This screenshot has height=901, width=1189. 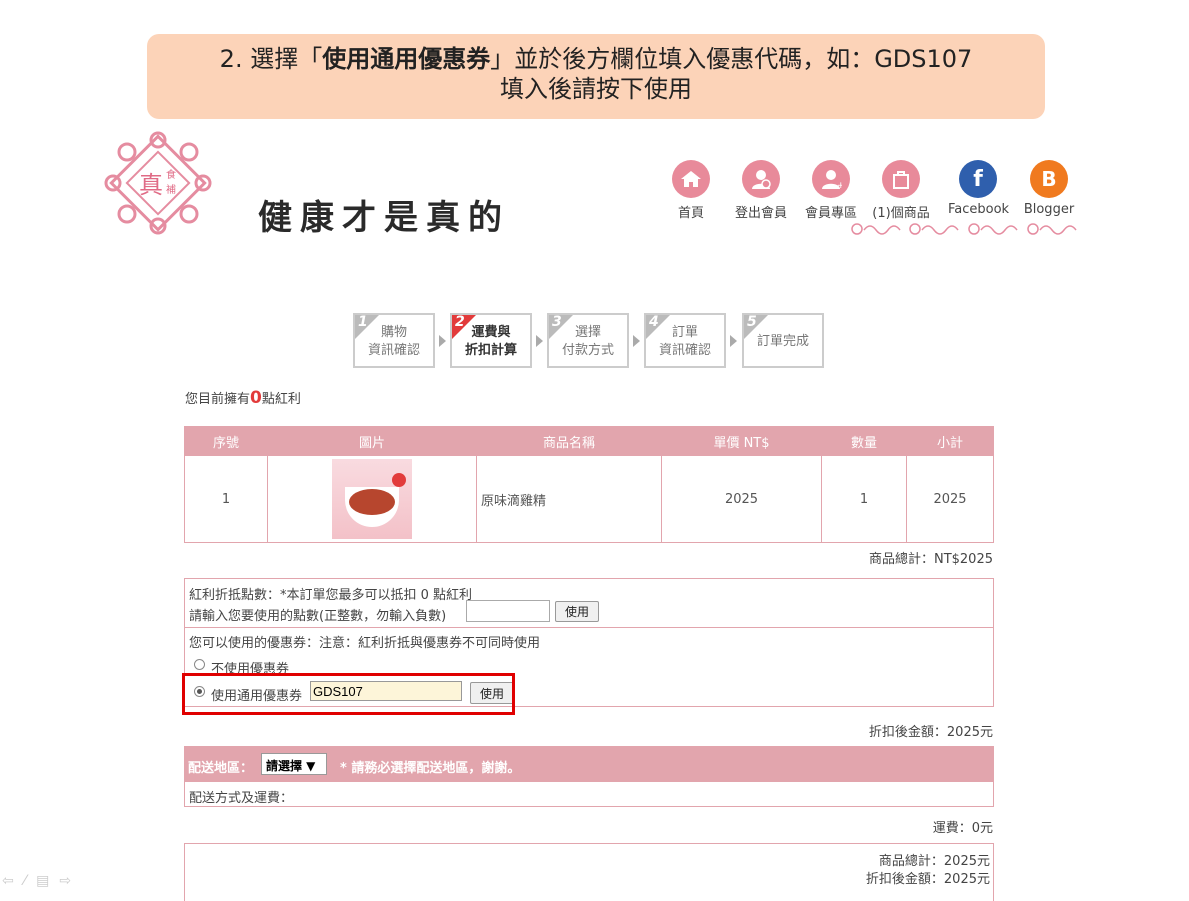 What do you see at coordinates (901, 179) in the screenshot?
I see `cart-bag-icon` at bounding box center [901, 179].